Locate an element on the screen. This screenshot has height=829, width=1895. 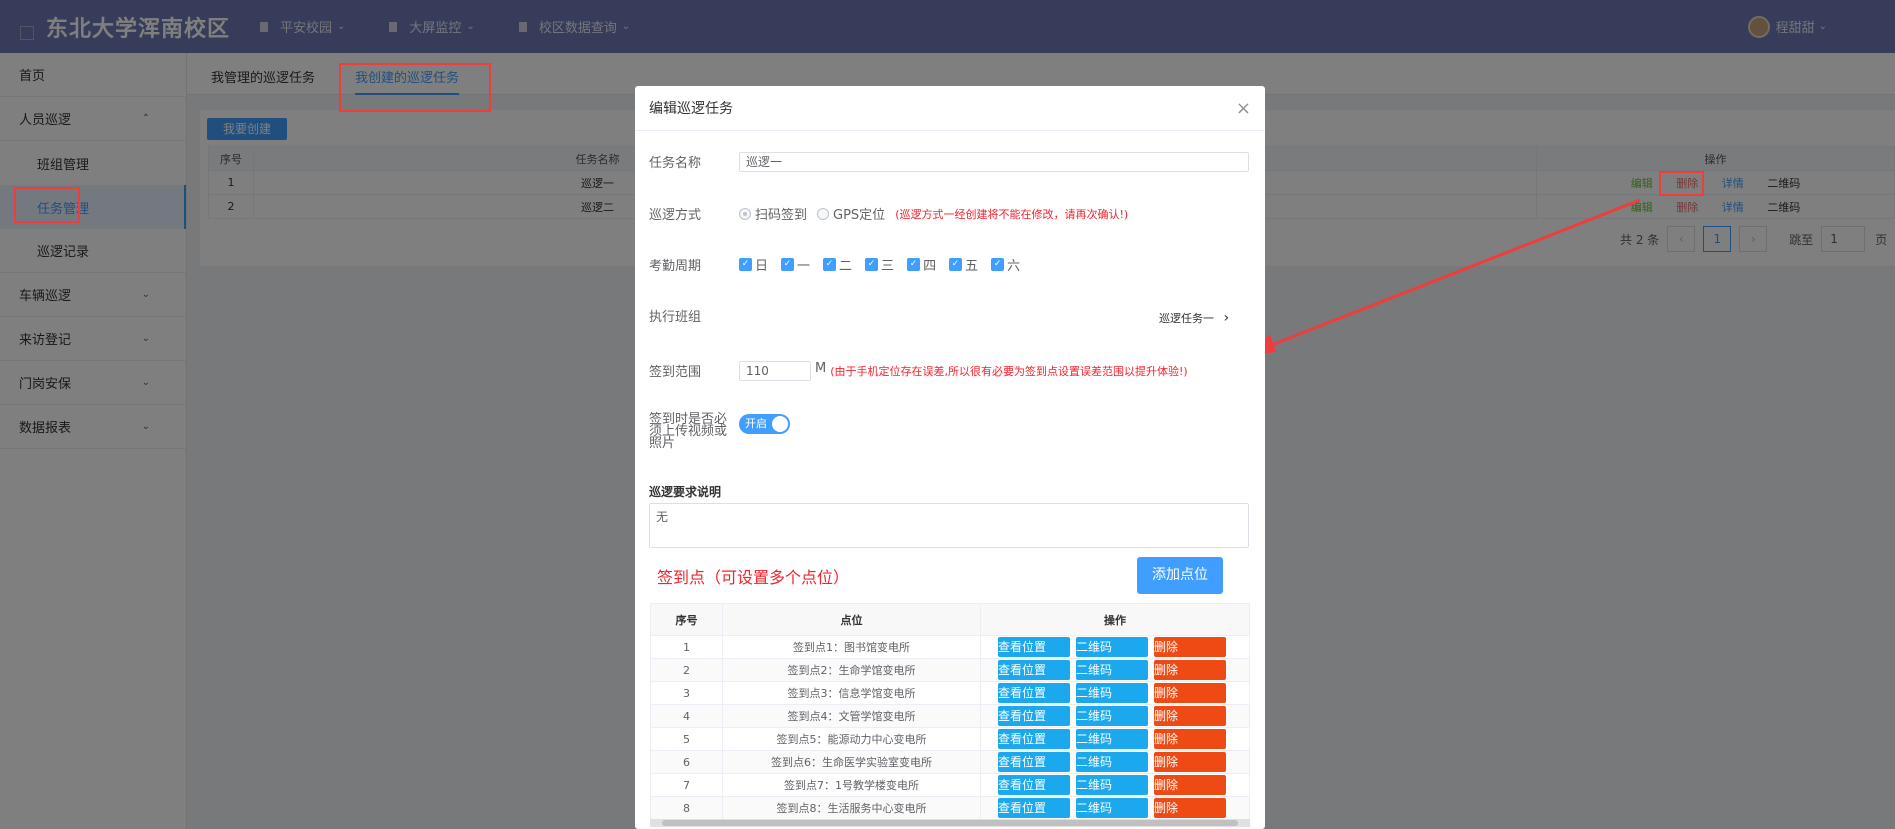
sign-range-input: 110 is located at coordinates (775, 371).